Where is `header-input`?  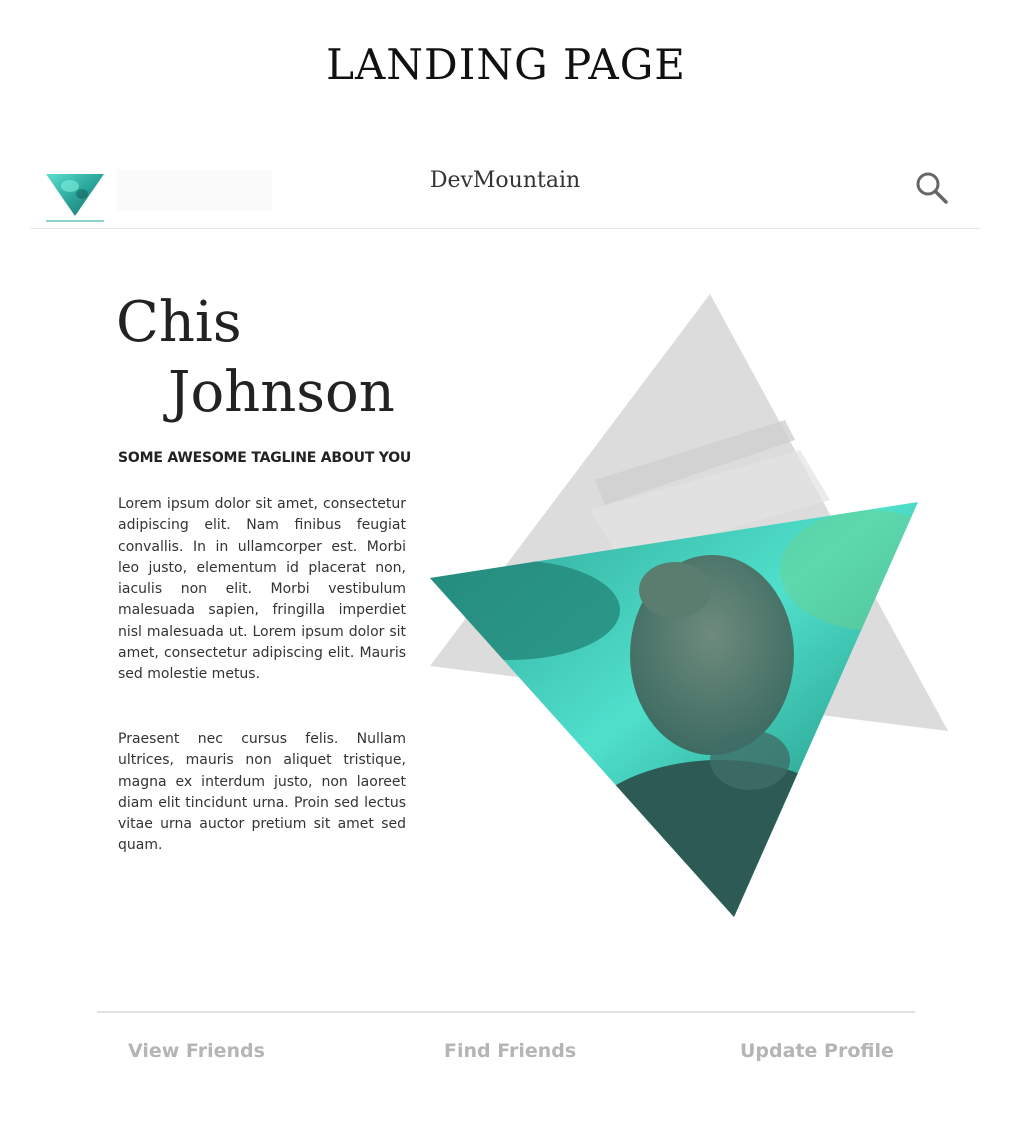
header-input is located at coordinates (194, 190).